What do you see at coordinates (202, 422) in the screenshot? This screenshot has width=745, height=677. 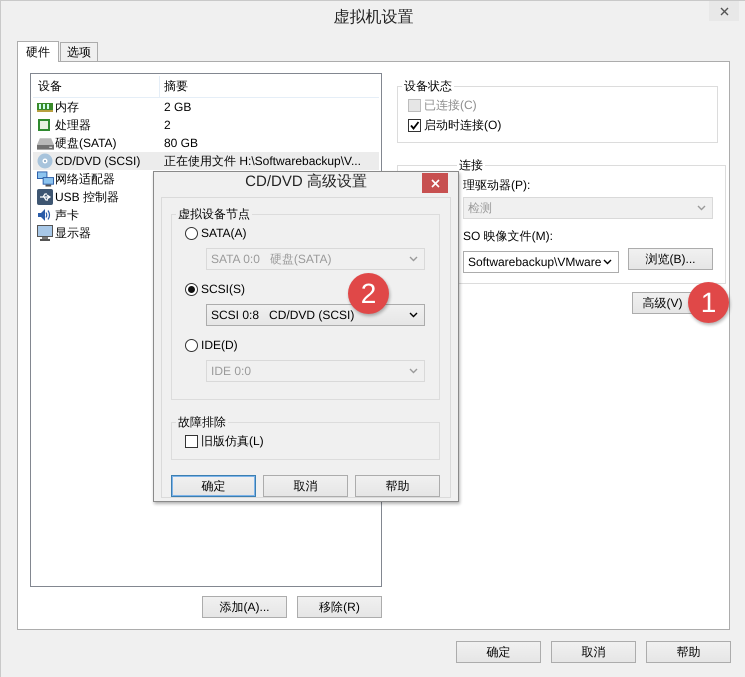 I see `group-title: 故障排除` at bounding box center [202, 422].